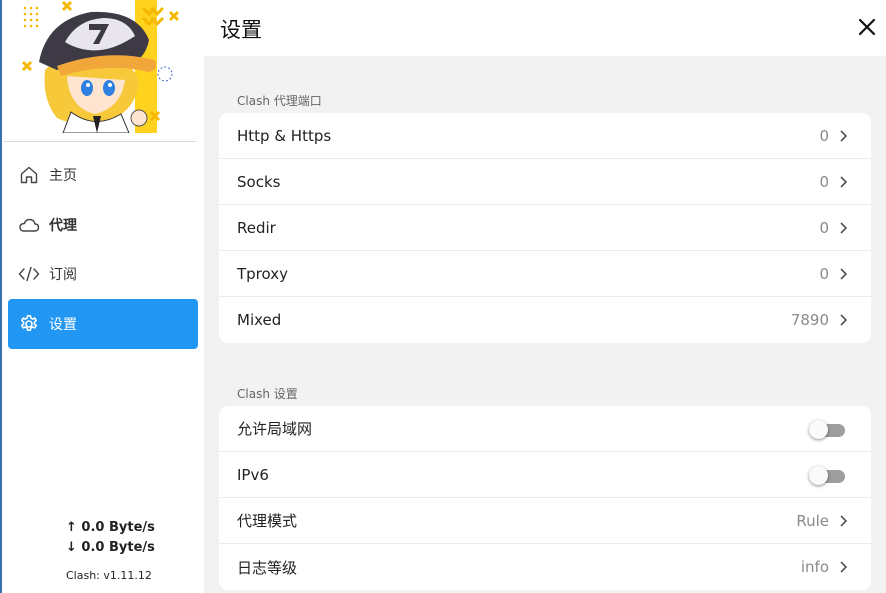  Describe the element at coordinates (63, 226) in the screenshot. I see `sidebar-item-label: 代理` at that location.